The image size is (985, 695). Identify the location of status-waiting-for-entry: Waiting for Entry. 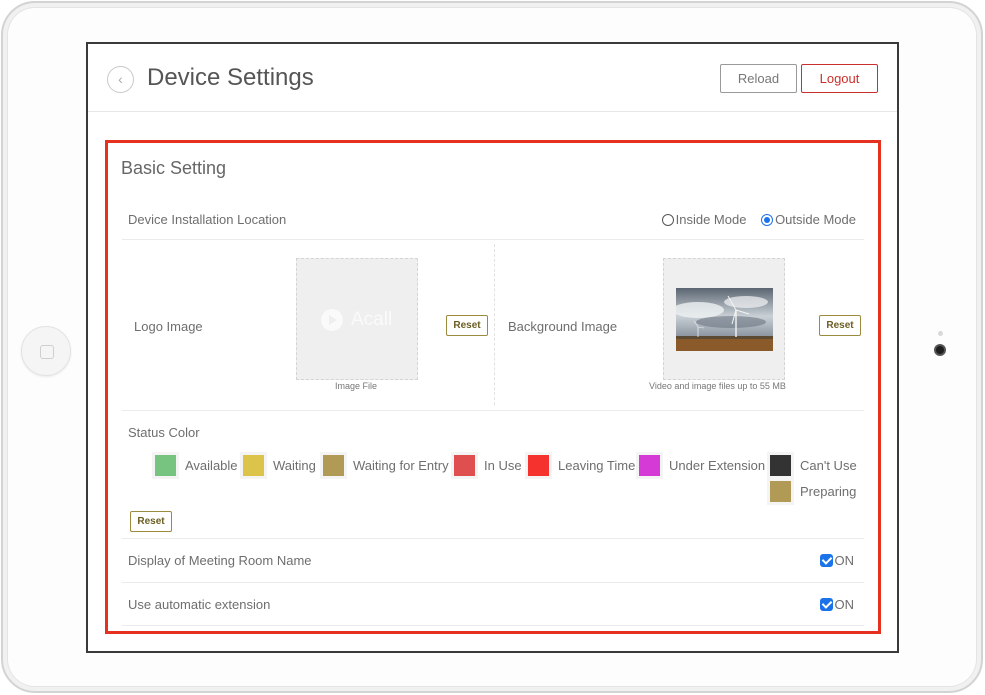
(386, 465).